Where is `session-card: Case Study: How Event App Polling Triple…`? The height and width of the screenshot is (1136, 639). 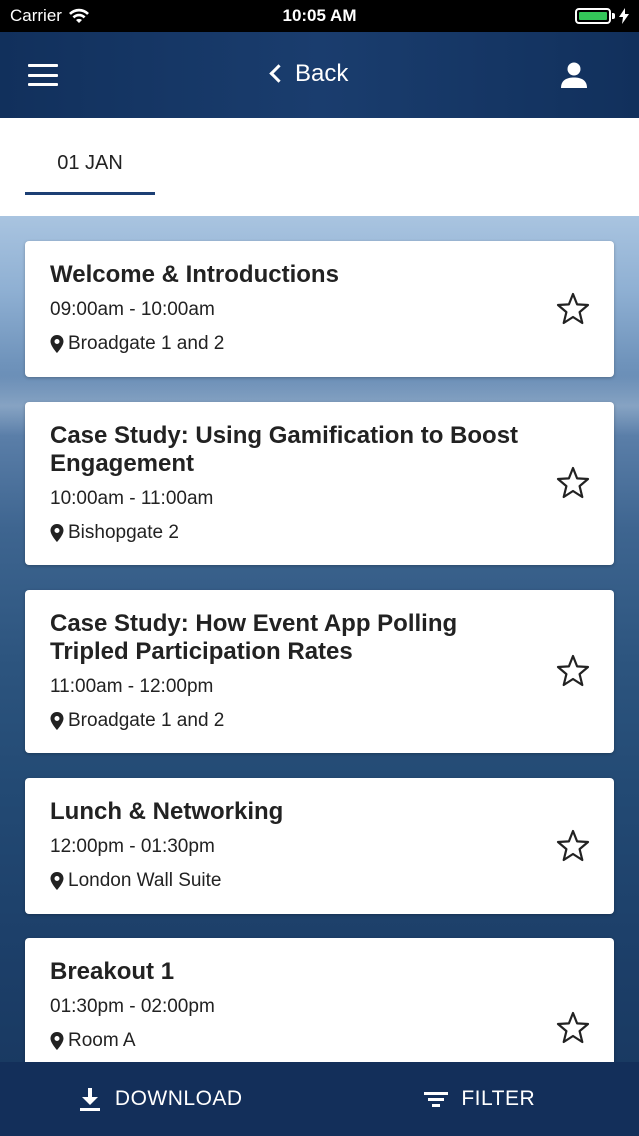
session-card: Case Study: How Event App Polling Triple… is located at coordinates (319, 671).